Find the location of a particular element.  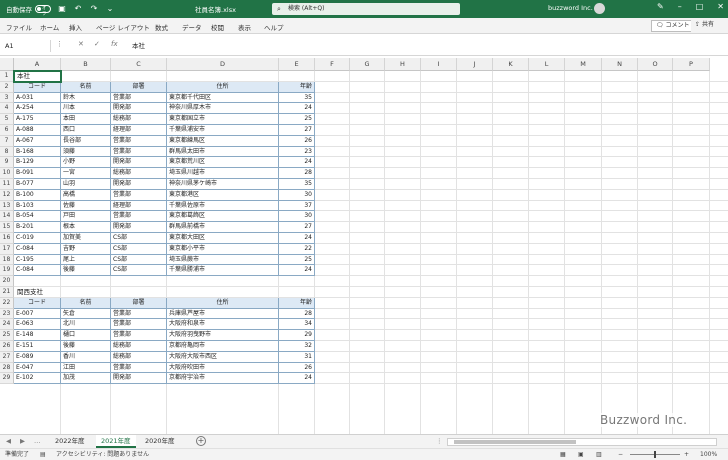

row-header: 12 is located at coordinates (7, 195).